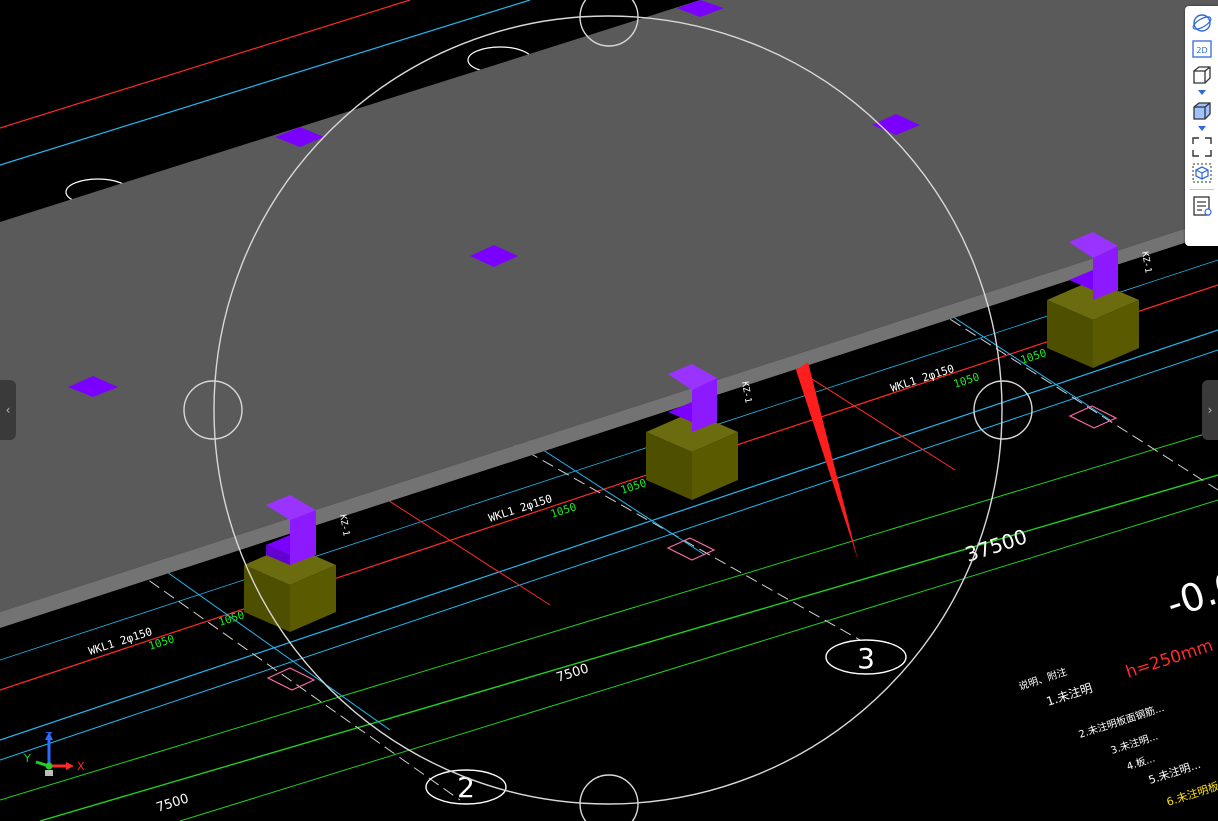 The width and height of the screenshot is (1218, 821). I want to click on orbit-icon, so click(1201, 23).